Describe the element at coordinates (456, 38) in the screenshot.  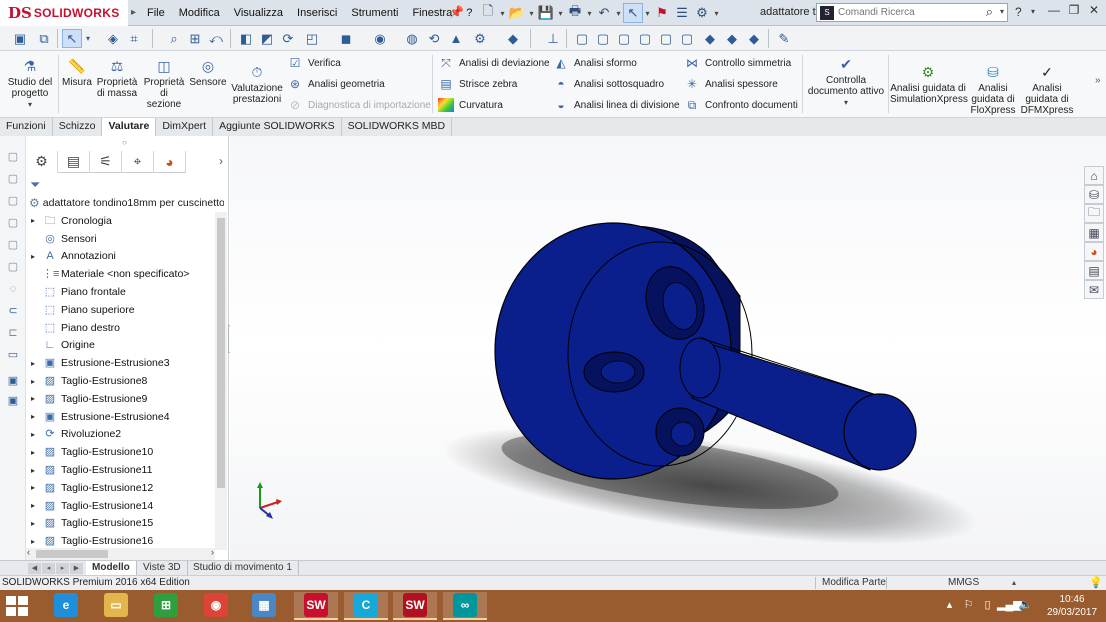
I see `scene-icon: ▲` at that location.